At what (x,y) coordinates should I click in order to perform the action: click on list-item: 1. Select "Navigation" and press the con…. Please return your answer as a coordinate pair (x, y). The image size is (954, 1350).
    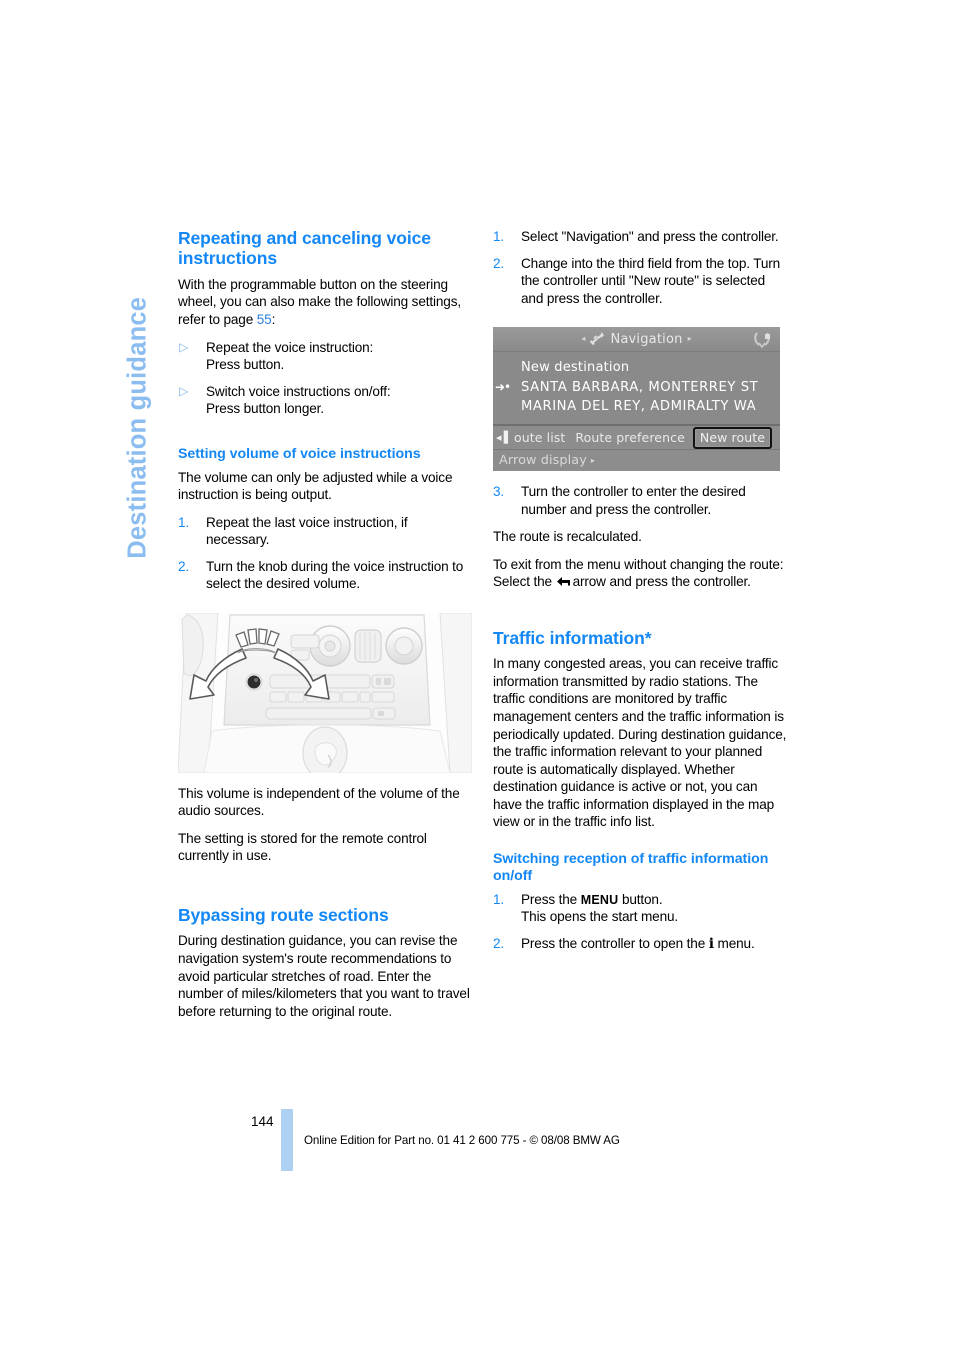
    Looking at the image, I should click on (640, 237).